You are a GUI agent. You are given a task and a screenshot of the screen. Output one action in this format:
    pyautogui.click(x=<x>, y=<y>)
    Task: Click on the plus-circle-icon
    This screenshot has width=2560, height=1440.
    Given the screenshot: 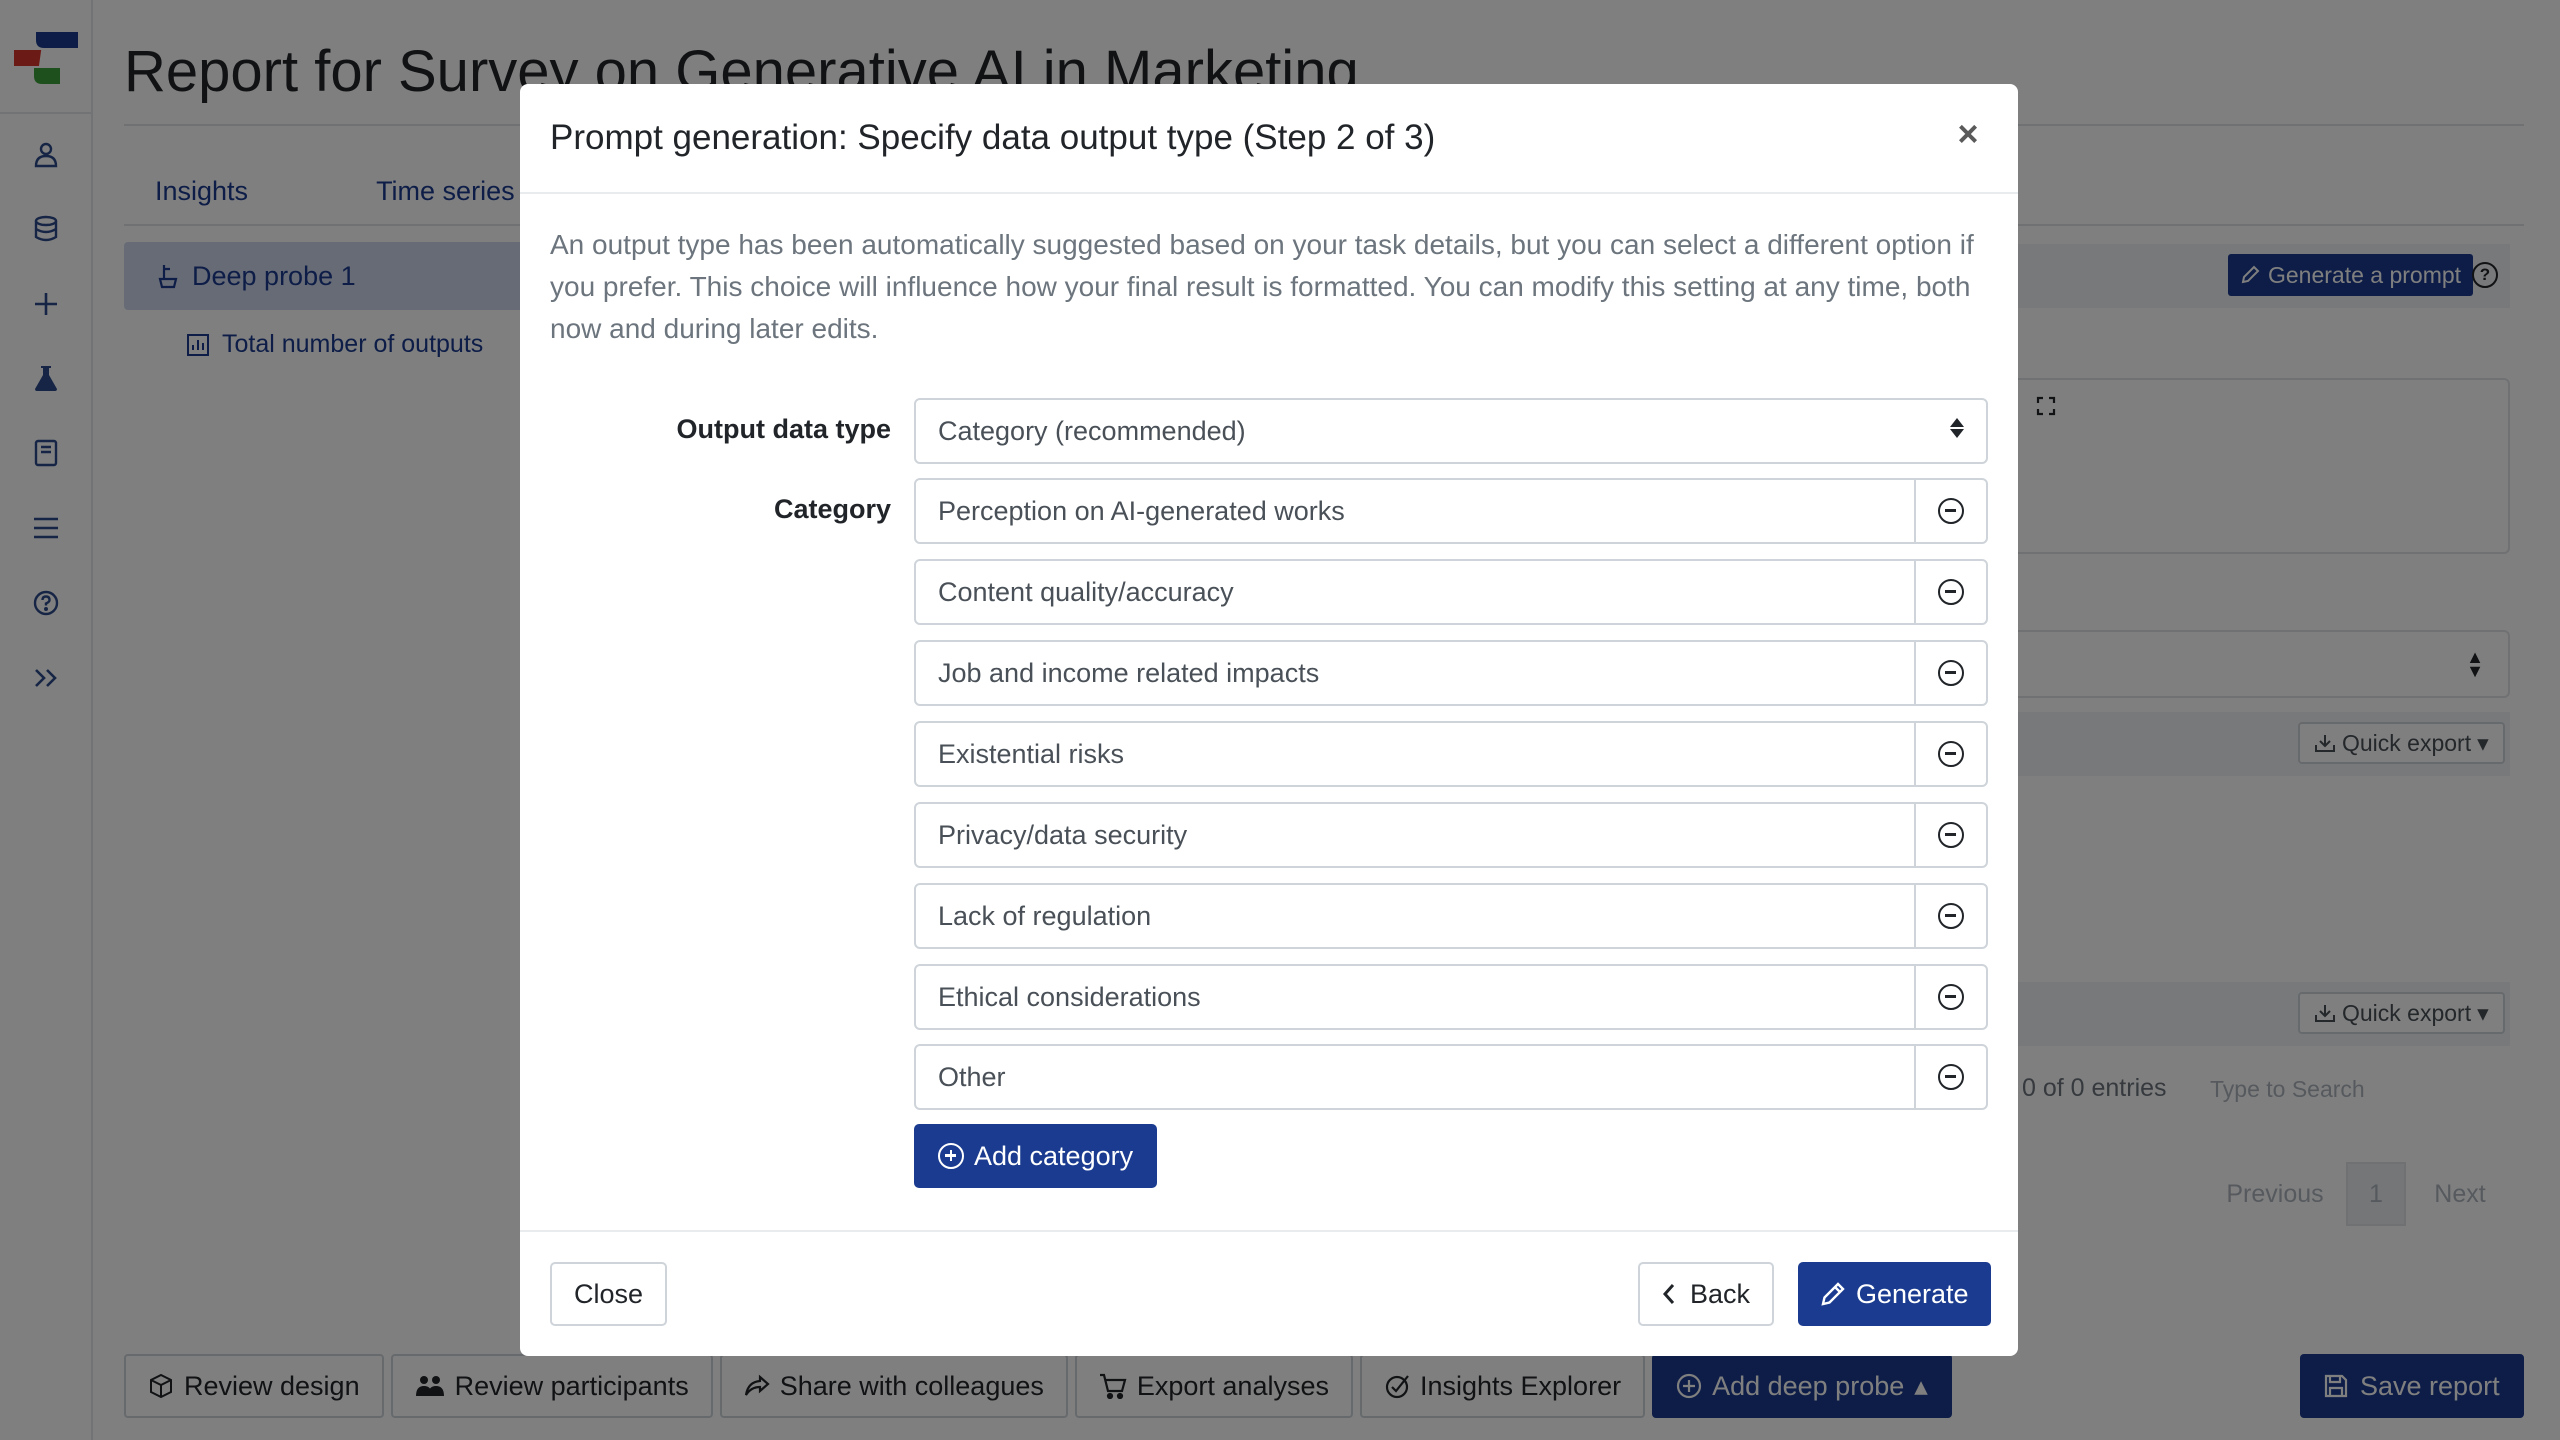 What is the action you would take?
    pyautogui.click(x=951, y=1156)
    